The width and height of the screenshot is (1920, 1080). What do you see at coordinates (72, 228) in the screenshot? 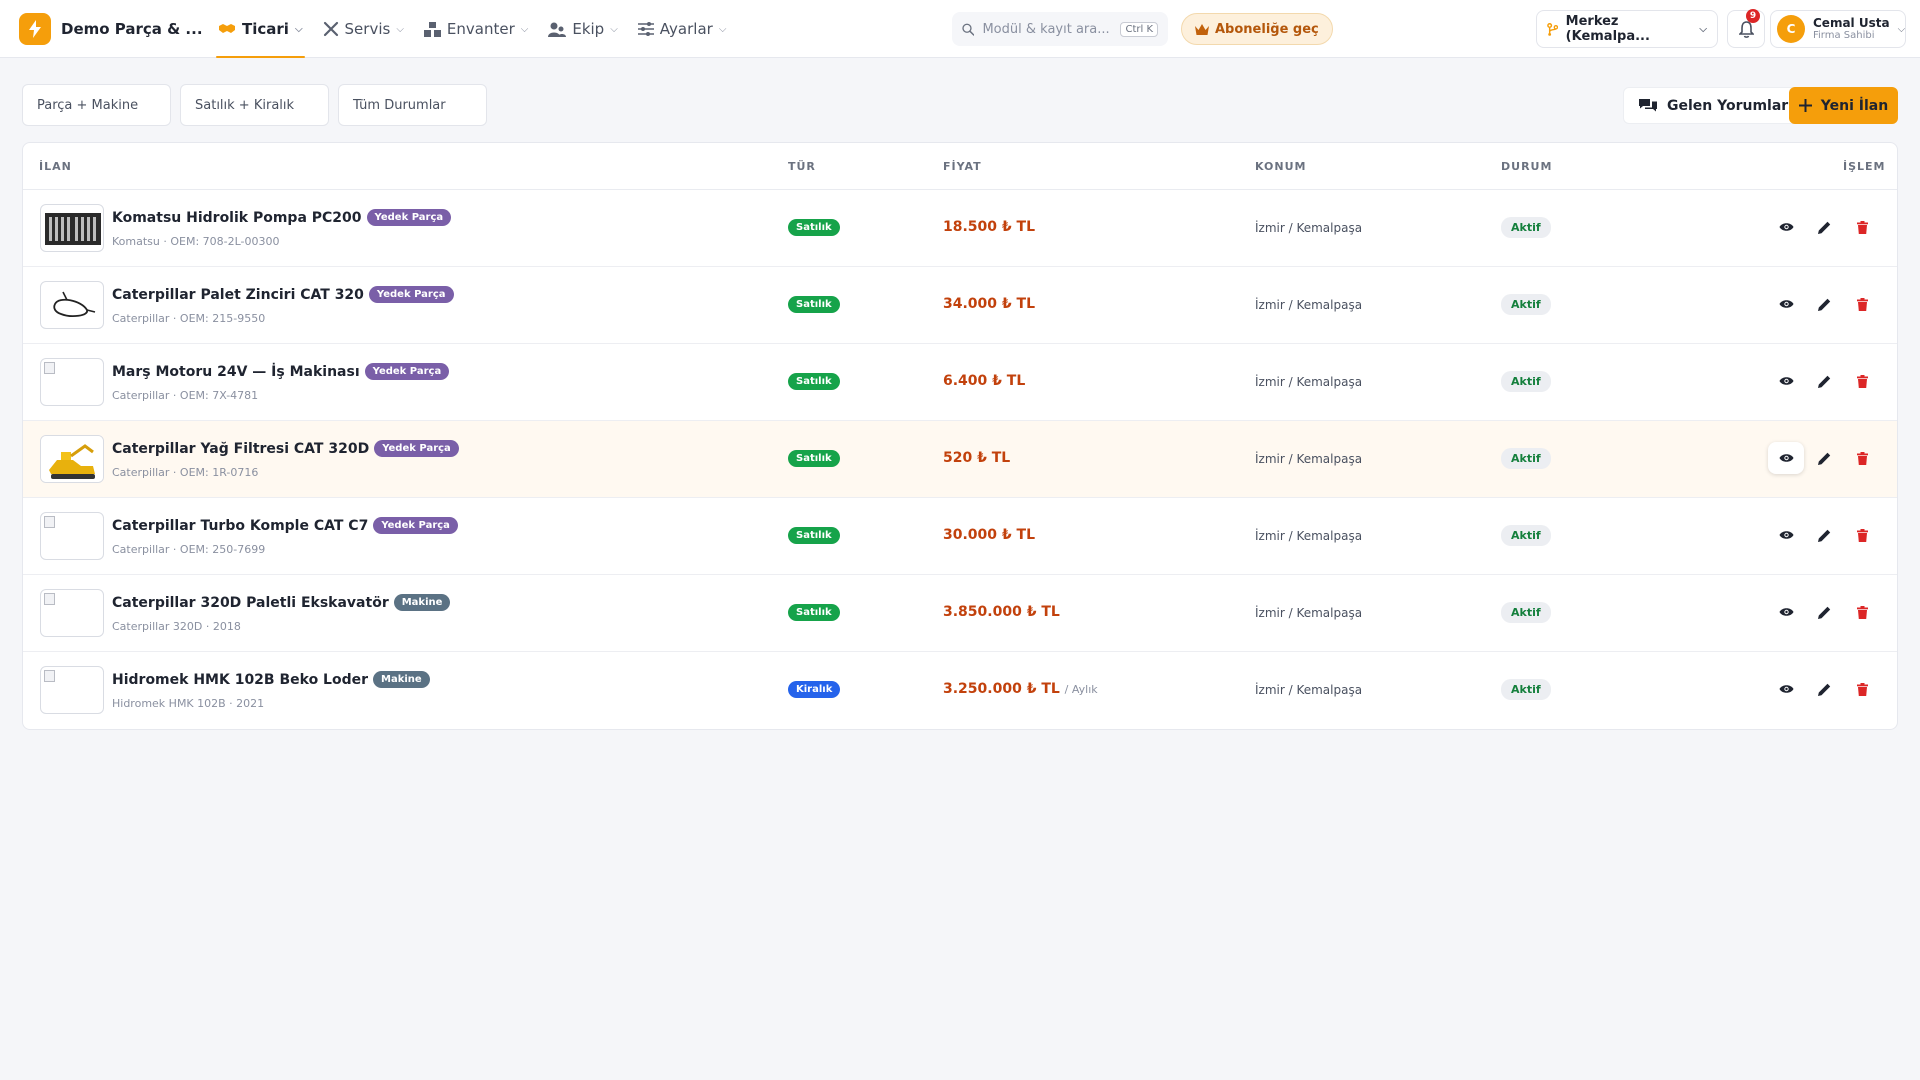
I see `listing-thumbnail-tools` at bounding box center [72, 228].